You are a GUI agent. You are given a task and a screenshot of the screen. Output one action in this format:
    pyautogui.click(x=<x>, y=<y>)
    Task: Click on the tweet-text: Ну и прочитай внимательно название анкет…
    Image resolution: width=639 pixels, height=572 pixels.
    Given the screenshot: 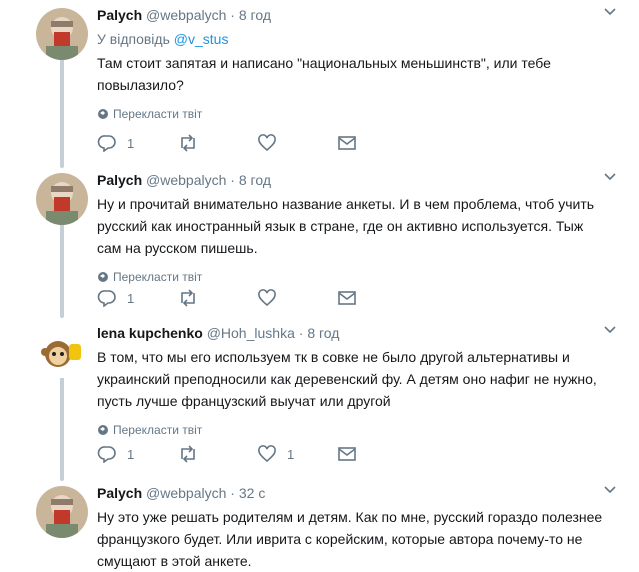 What is the action you would take?
    pyautogui.click(x=346, y=226)
    